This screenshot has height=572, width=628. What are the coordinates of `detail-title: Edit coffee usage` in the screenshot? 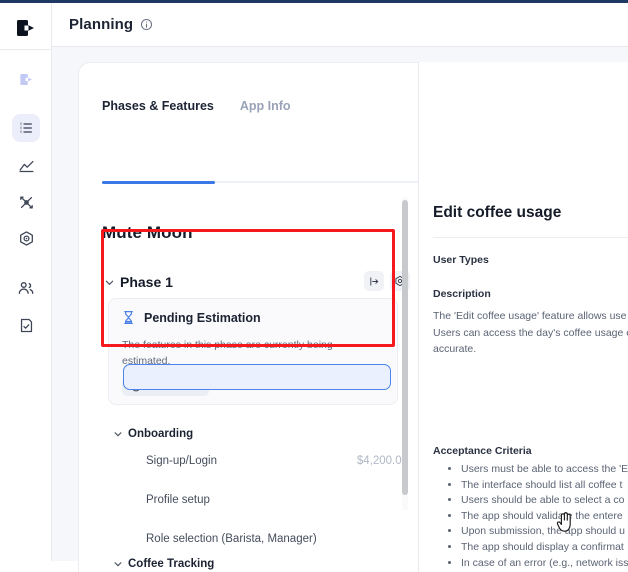 It's located at (497, 212).